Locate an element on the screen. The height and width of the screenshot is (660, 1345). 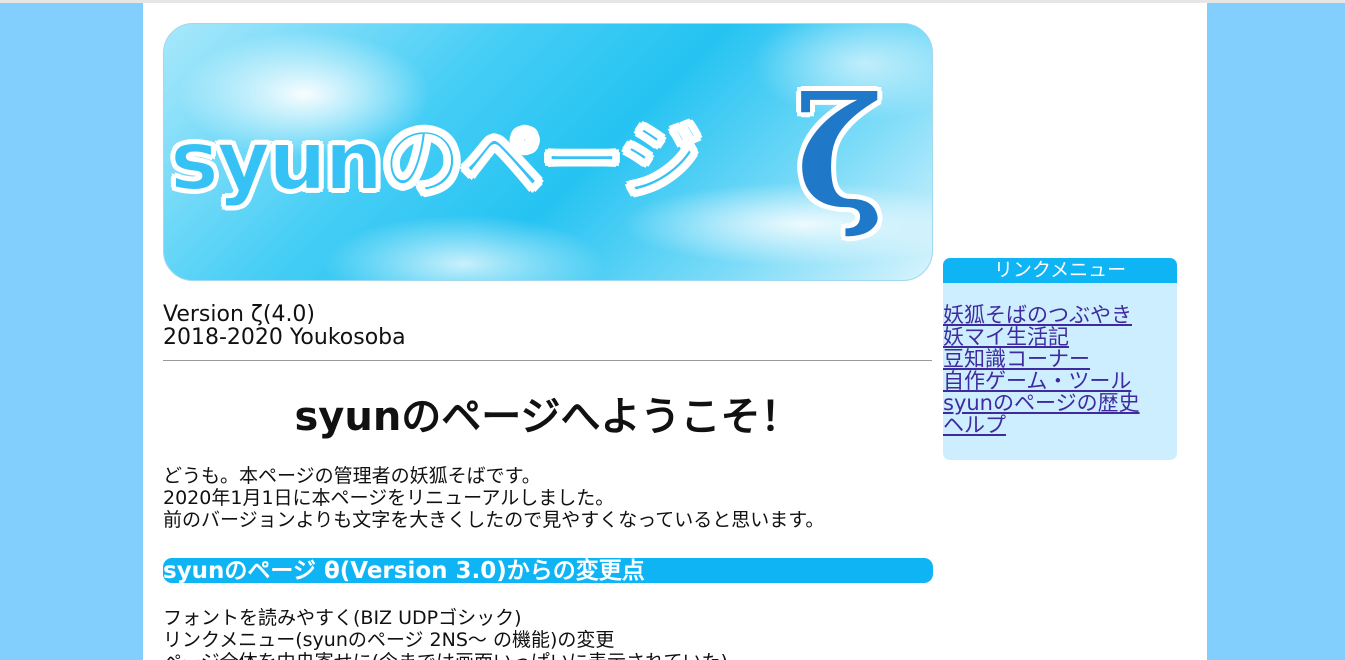
divider is located at coordinates (547, 360).